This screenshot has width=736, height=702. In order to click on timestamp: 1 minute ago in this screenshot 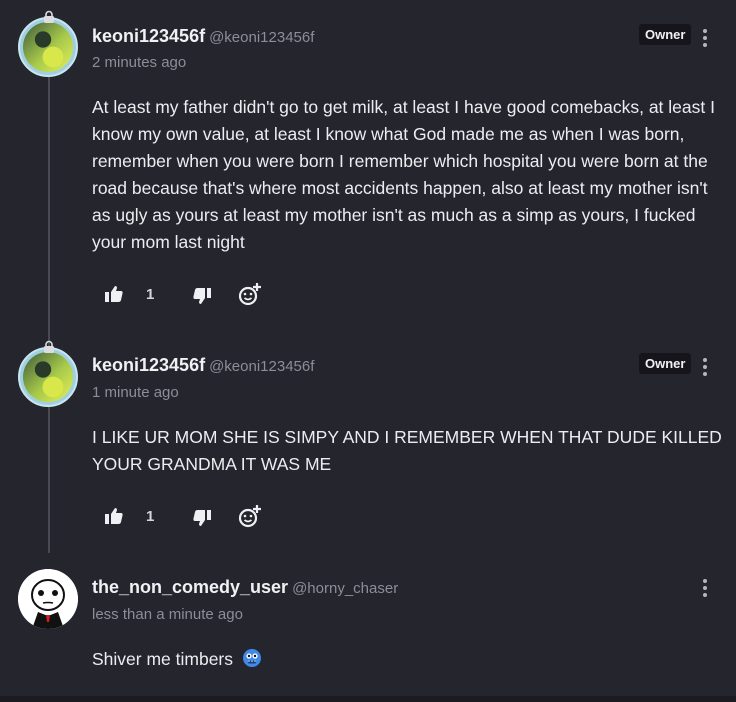, I will do `click(135, 392)`.